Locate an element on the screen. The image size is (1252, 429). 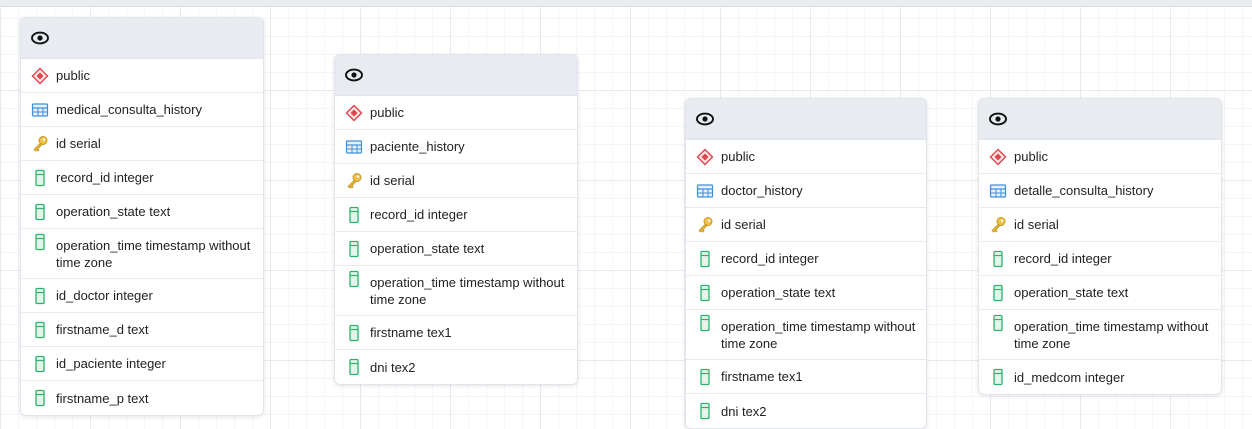
column-label: id_medcom integer is located at coordinates (1069, 377).